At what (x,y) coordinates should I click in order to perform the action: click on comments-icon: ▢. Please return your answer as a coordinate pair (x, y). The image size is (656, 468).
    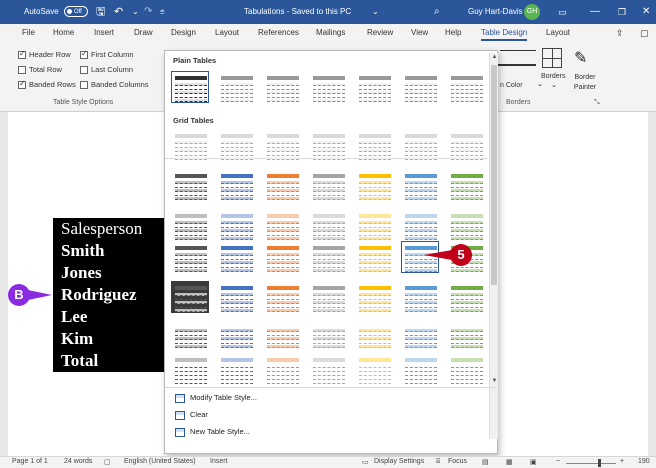
    Looking at the image, I should click on (644, 33).